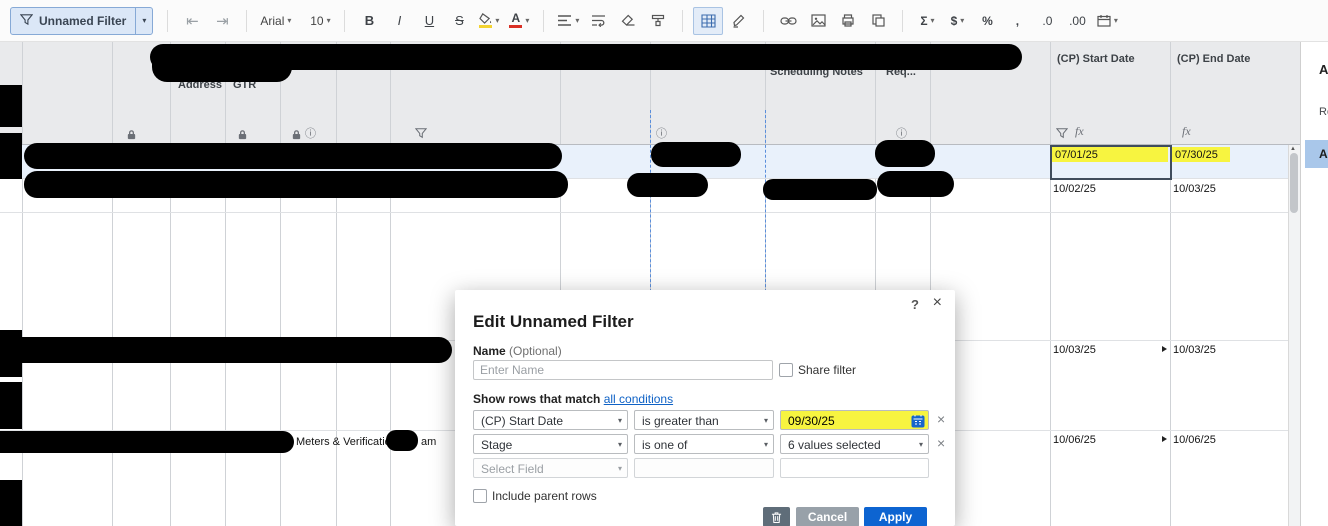 The image size is (1328, 526). What do you see at coordinates (1074, 350) in the screenshot?
I see `cell-cp-start-date: 10/03/25` at bounding box center [1074, 350].